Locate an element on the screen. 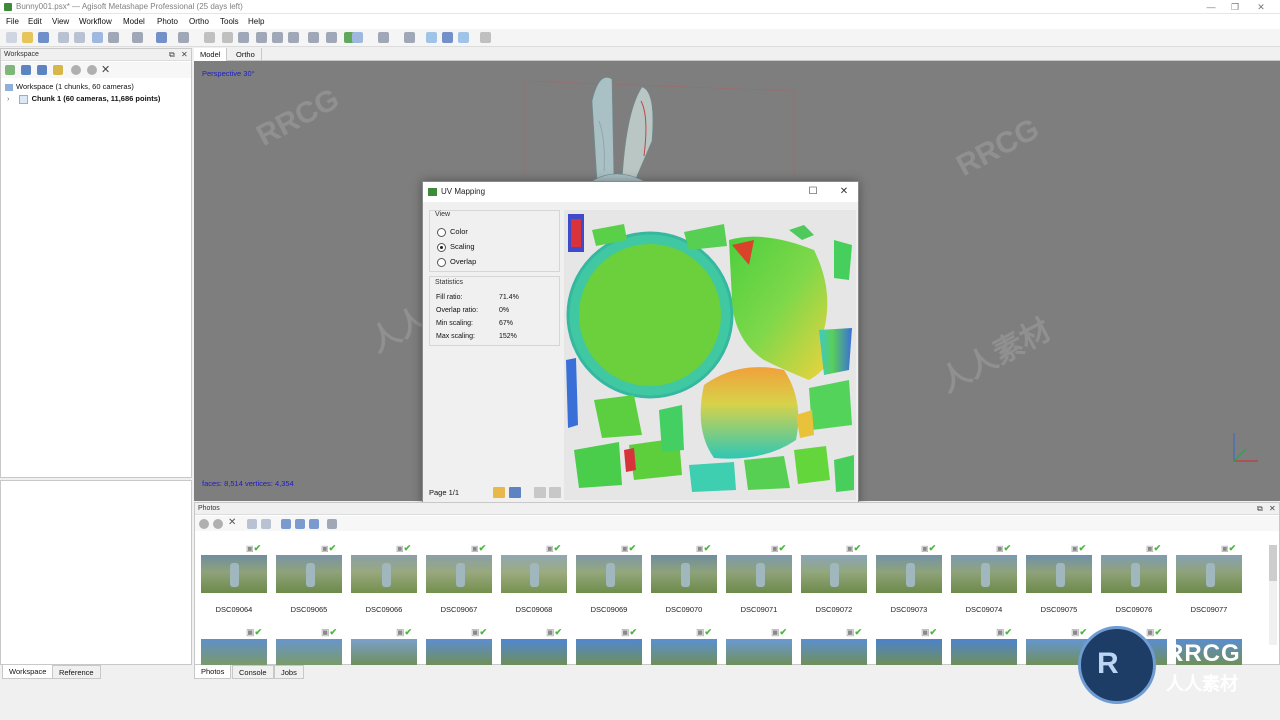  delete-icon is located at coordinates (209, 37).